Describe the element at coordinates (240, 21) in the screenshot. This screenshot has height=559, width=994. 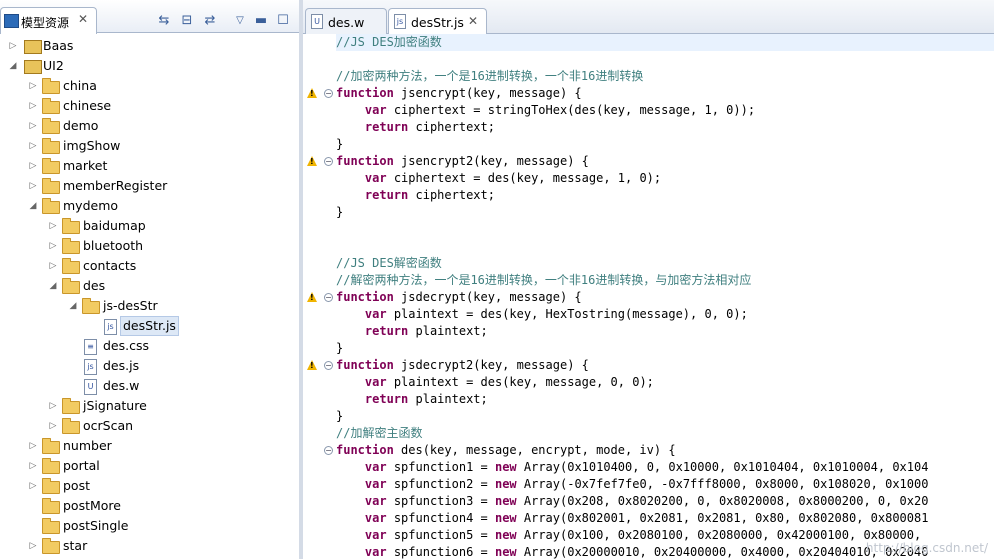
I see `view-menu-icon: ▽` at that location.